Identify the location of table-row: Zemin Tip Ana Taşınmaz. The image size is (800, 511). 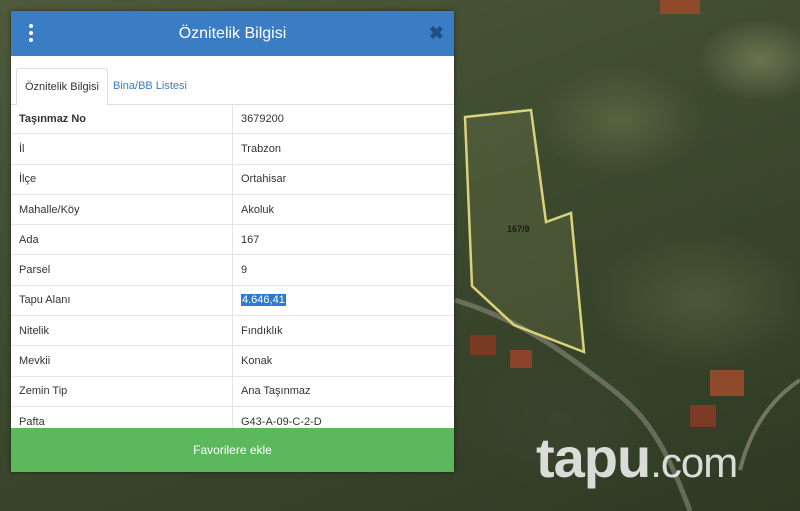
(232, 391).